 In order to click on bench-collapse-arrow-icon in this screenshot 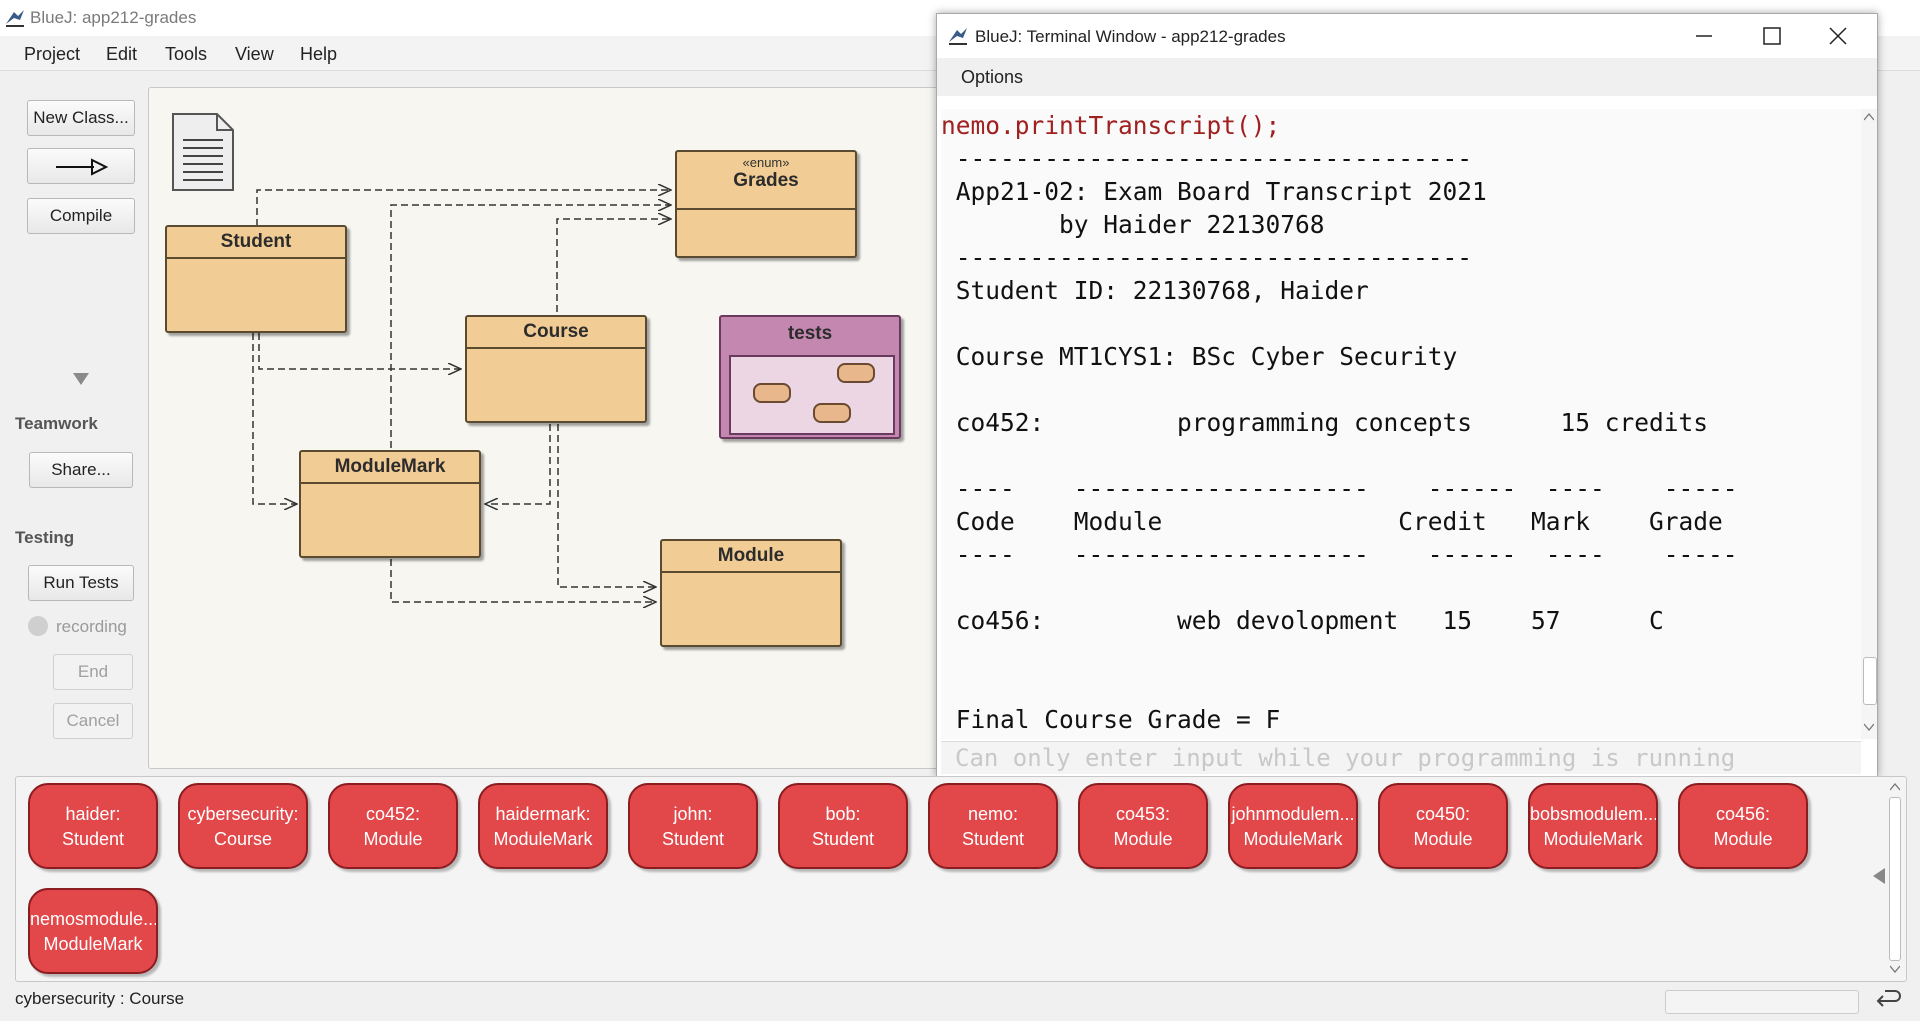, I will do `click(1879, 876)`.